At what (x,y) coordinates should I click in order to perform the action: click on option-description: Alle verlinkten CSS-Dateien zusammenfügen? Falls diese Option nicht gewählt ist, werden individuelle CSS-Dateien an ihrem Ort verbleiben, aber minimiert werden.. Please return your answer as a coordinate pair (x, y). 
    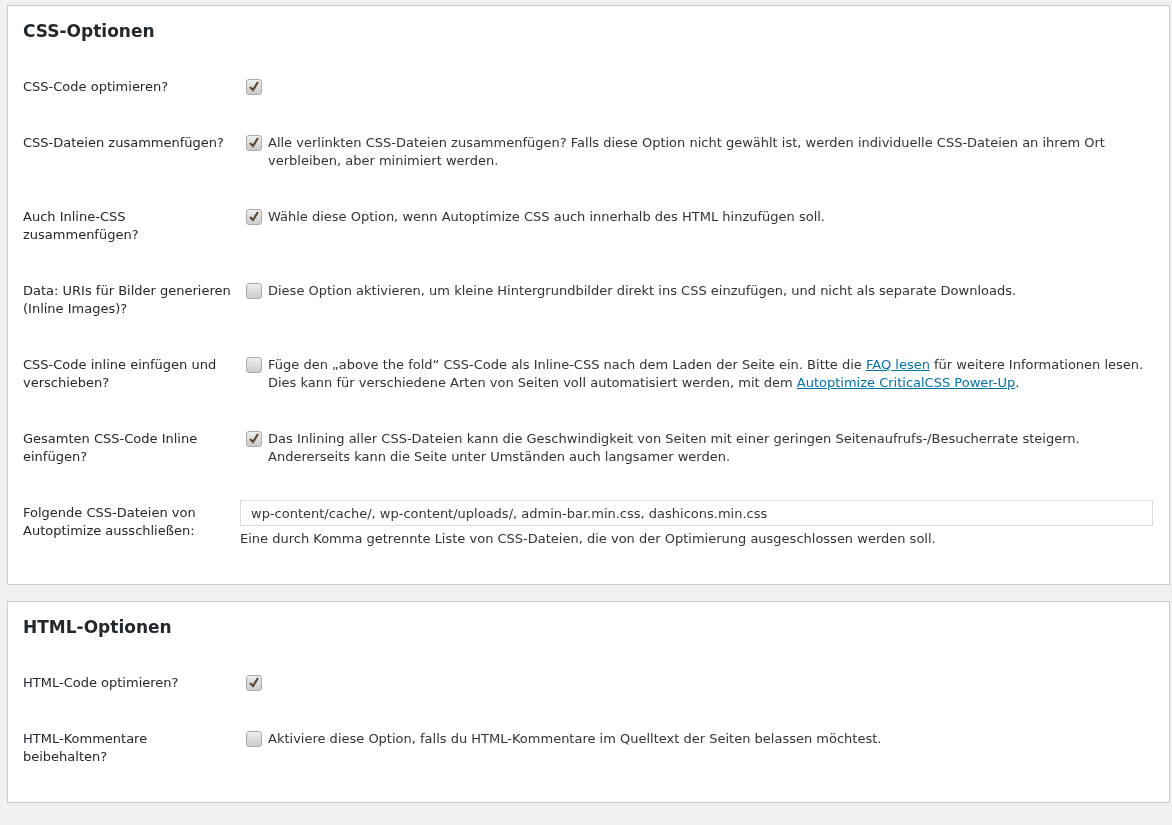
    Looking at the image, I should click on (687, 152).